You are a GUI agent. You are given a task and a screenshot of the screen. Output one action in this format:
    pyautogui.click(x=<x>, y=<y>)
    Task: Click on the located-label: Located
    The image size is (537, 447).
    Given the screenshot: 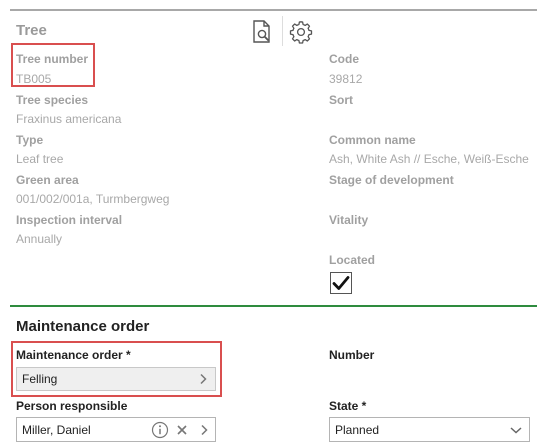 What is the action you would take?
    pyautogui.click(x=352, y=260)
    